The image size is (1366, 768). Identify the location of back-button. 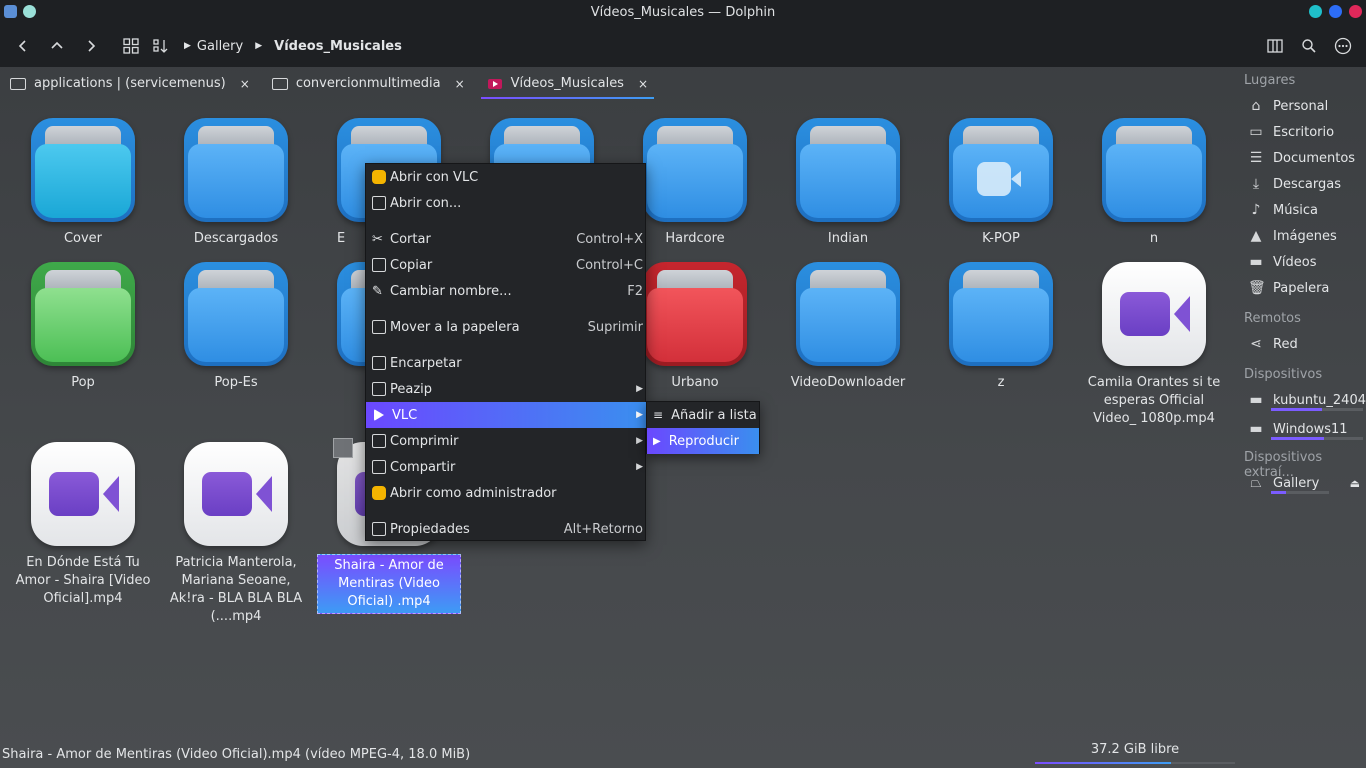
(23, 46).